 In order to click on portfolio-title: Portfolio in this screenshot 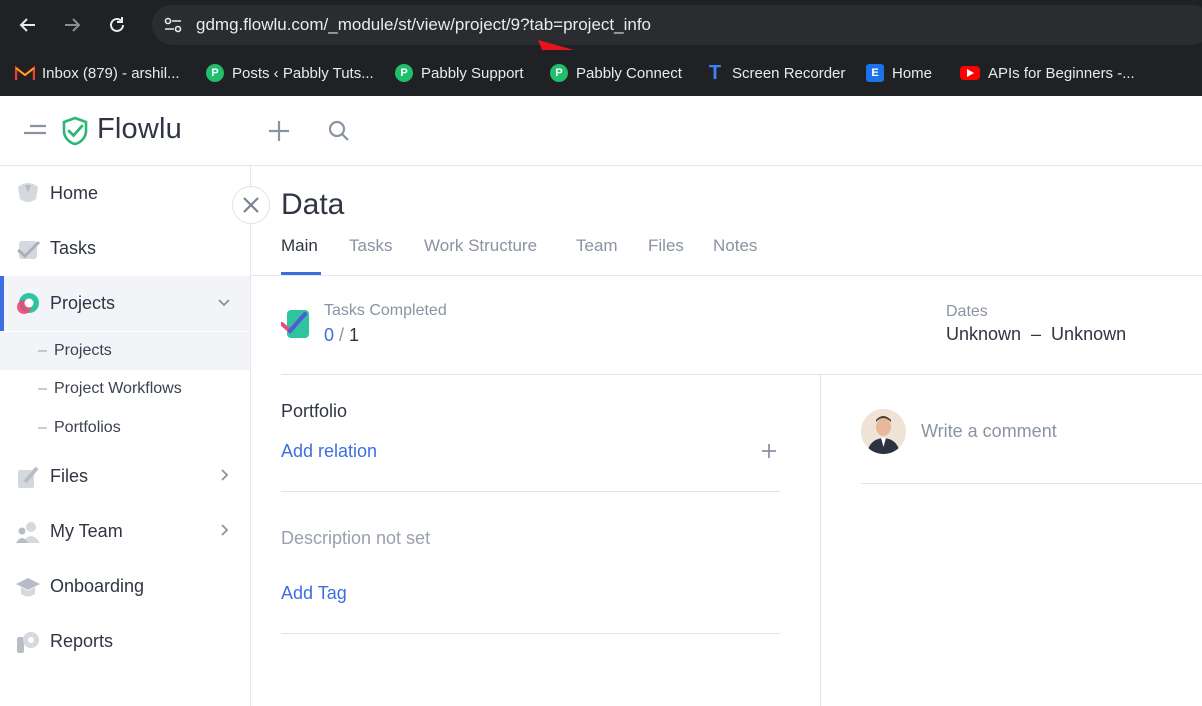, I will do `click(314, 411)`.